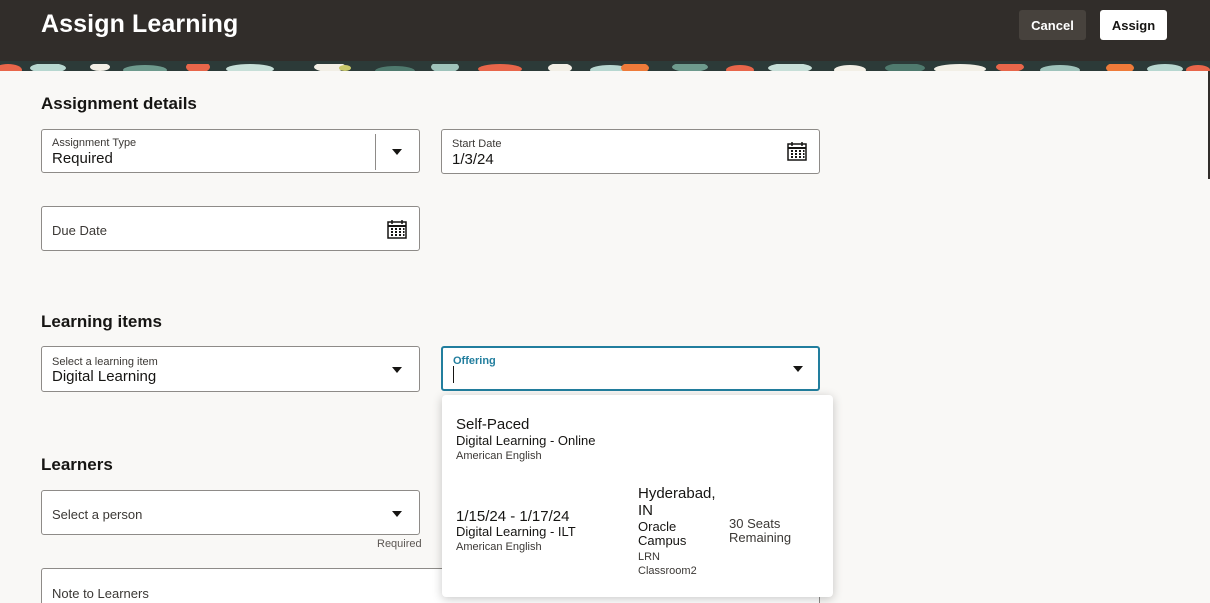 The height and width of the screenshot is (603, 1210). Describe the element at coordinates (77, 464) in the screenshot. I see `learners-heading: Learners` at that location.